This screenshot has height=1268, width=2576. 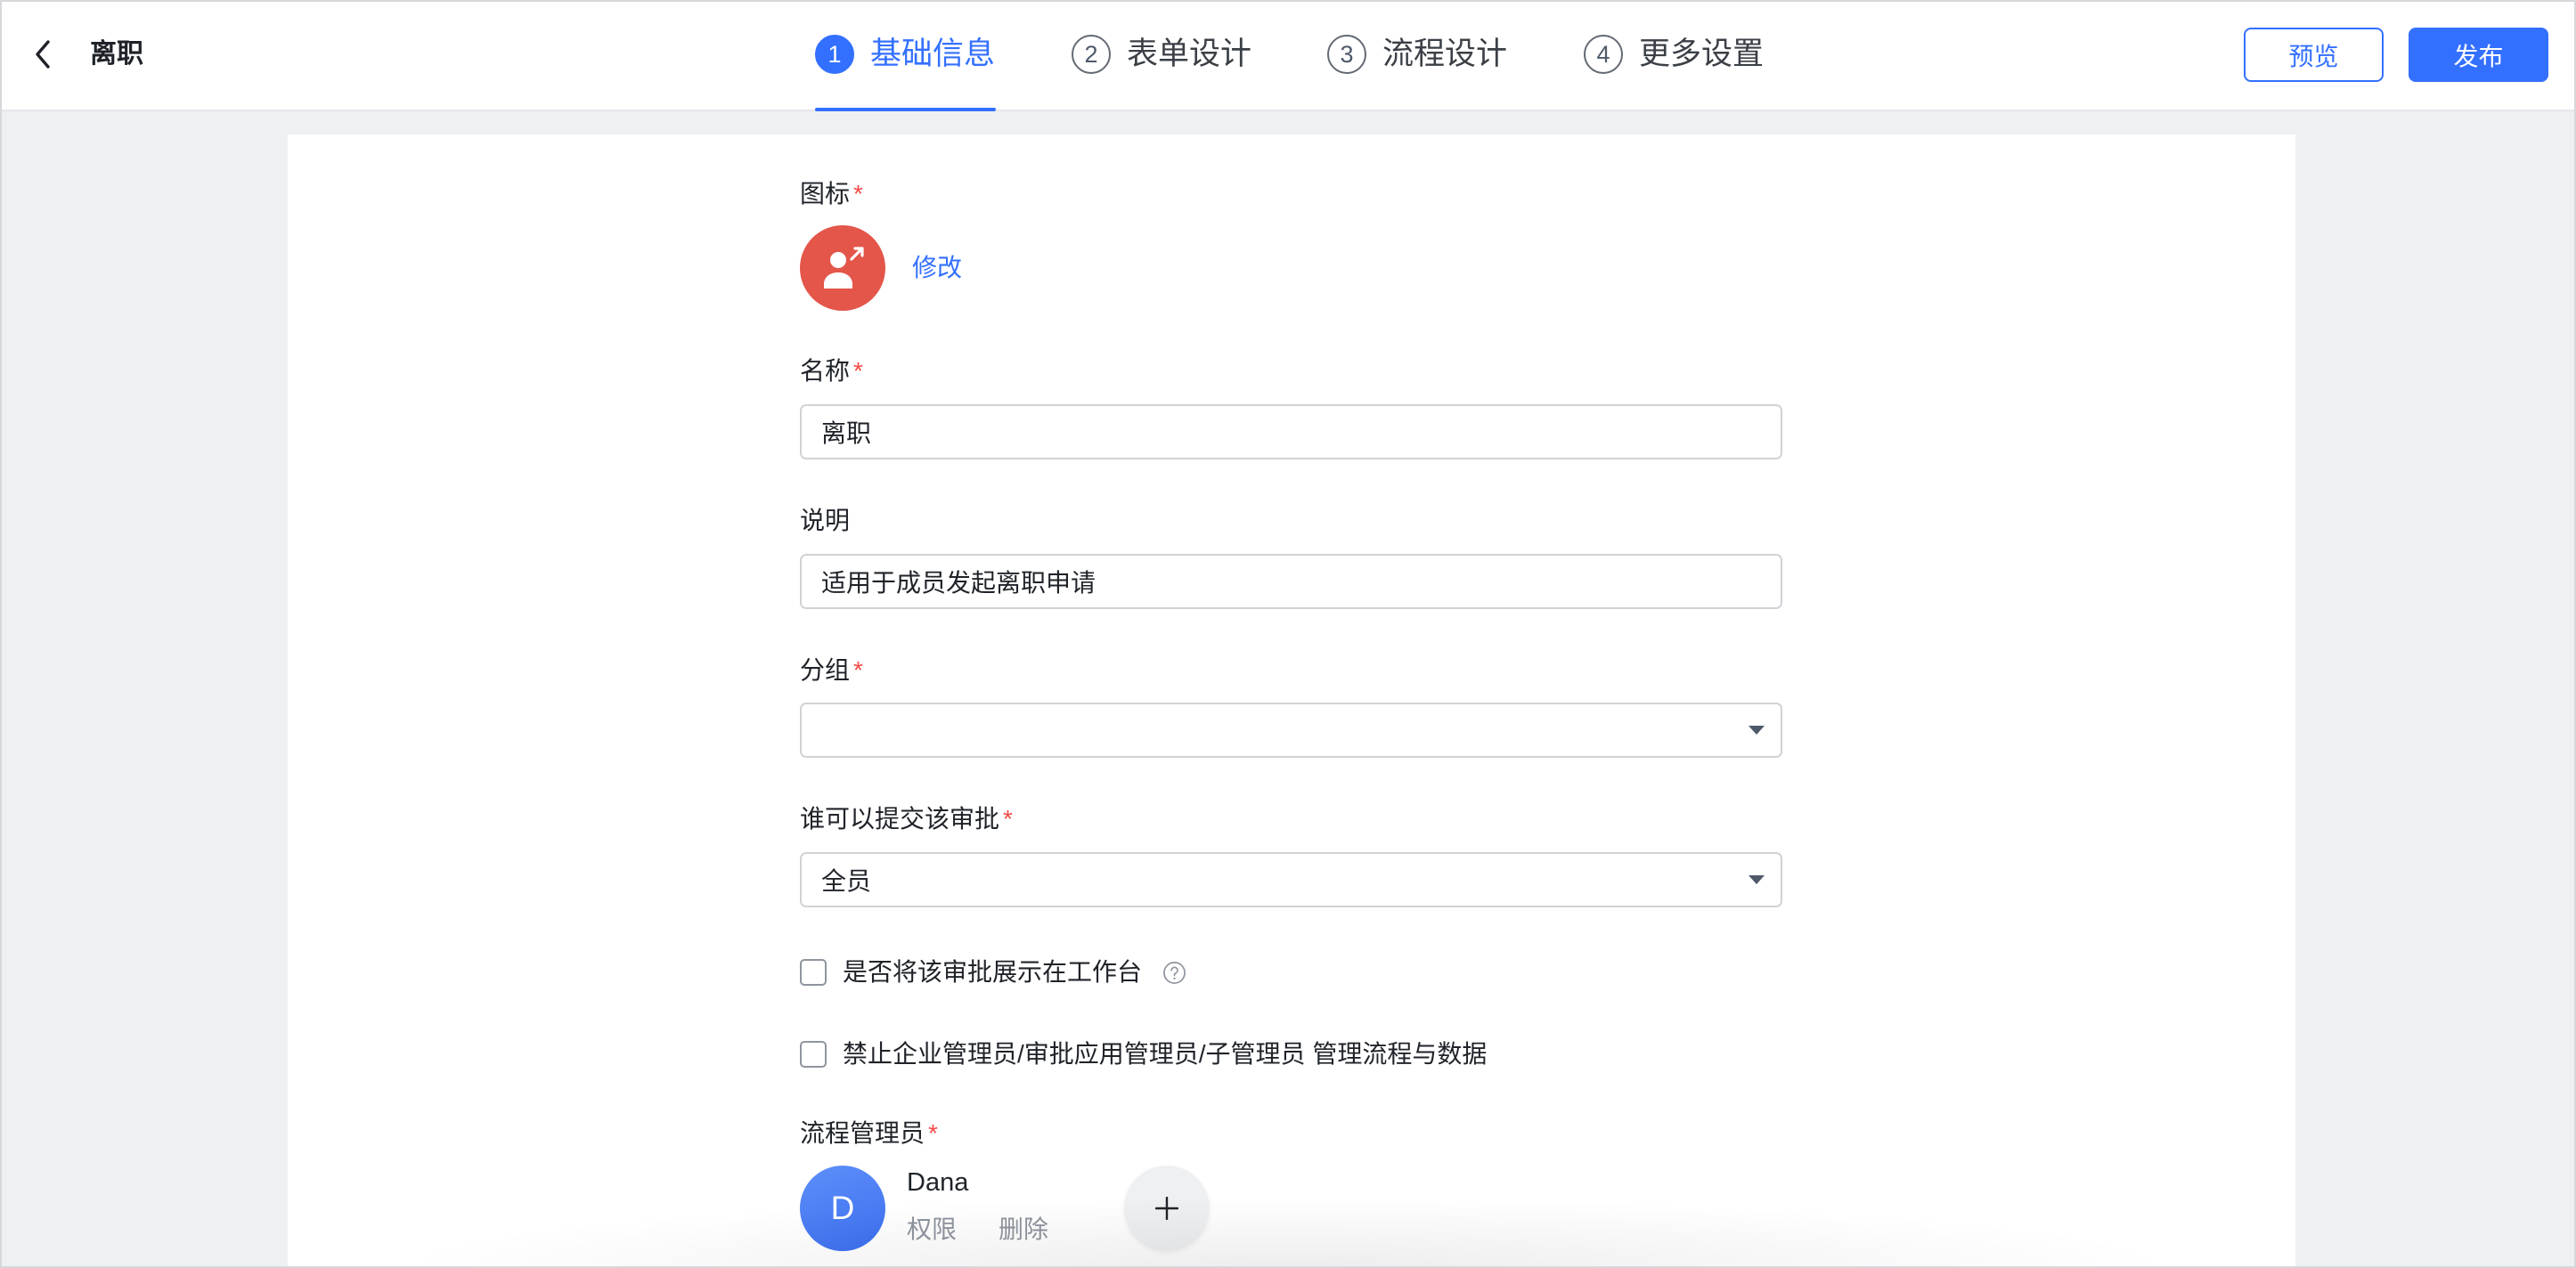 What do you see at coordinates (814, 972) in the screenshot?
I see `show-in-workbench-checkbox` at bounding box center [814, 972].